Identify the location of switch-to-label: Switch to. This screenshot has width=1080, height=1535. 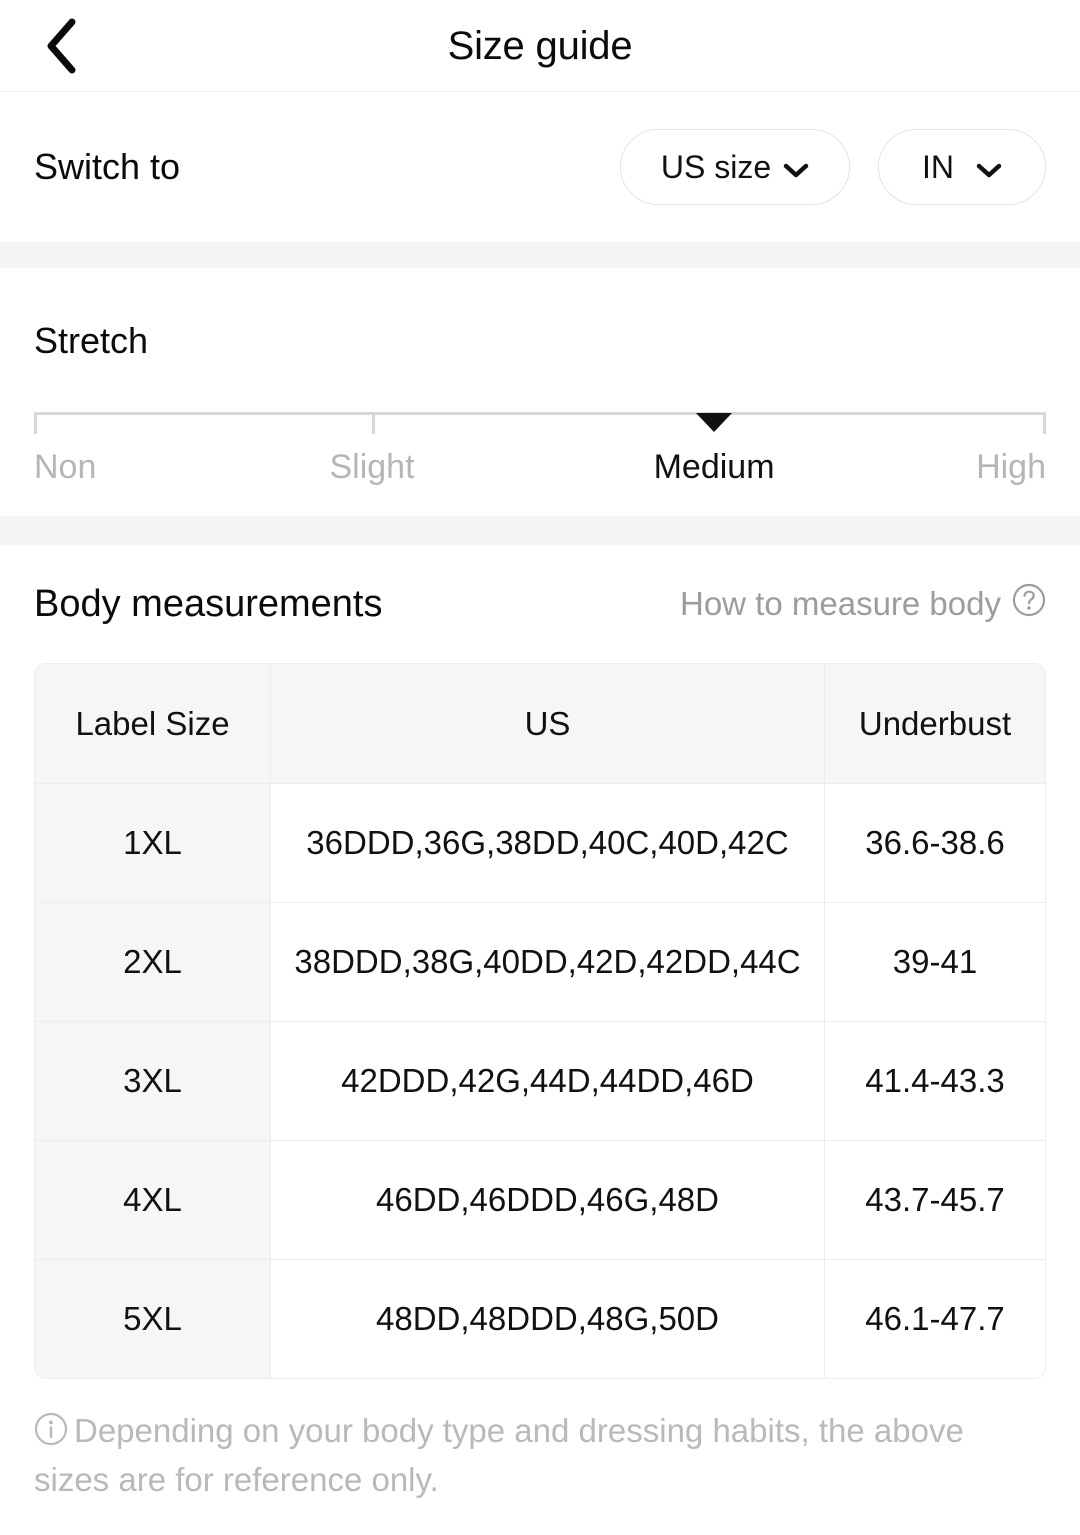
(107, 166).